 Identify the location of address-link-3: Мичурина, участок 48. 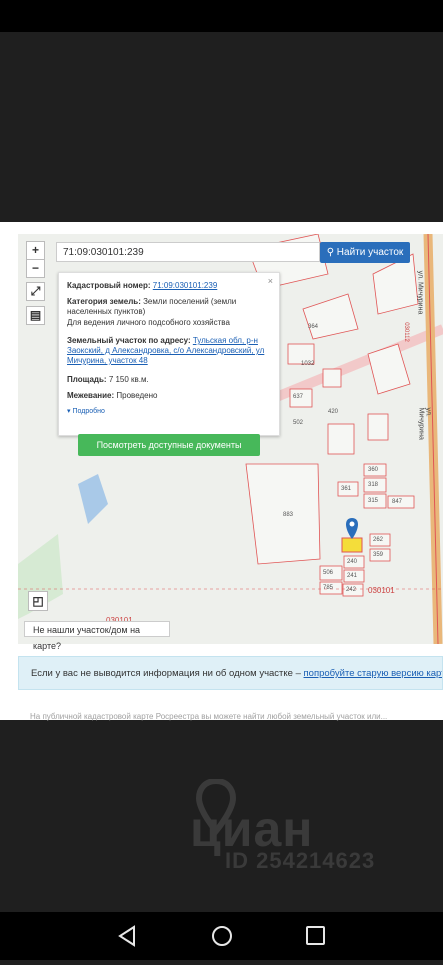
(107, 360).